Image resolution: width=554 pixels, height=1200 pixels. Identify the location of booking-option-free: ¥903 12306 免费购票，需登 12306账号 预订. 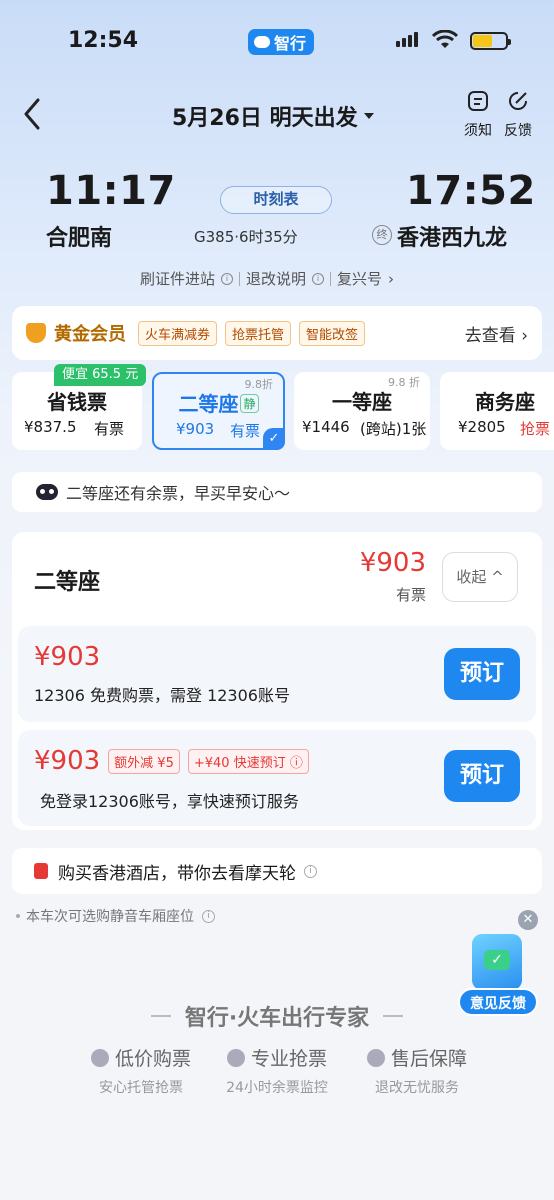
(277, 674).